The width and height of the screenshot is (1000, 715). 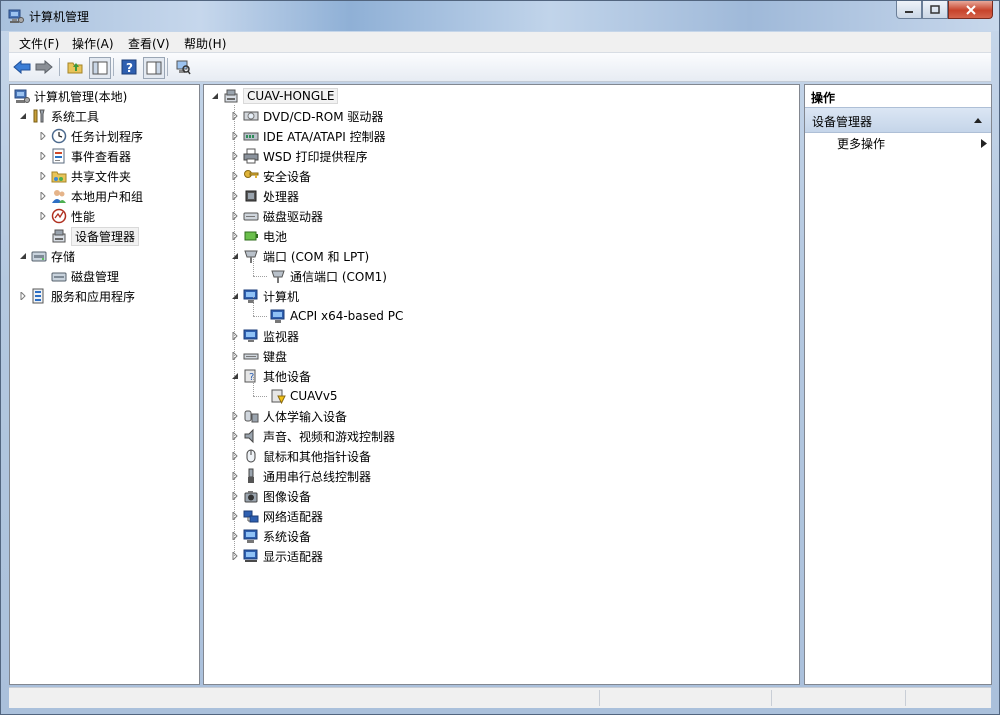 I want to click on device-category-row: ? 其他设备, so click(x=270, y=376).